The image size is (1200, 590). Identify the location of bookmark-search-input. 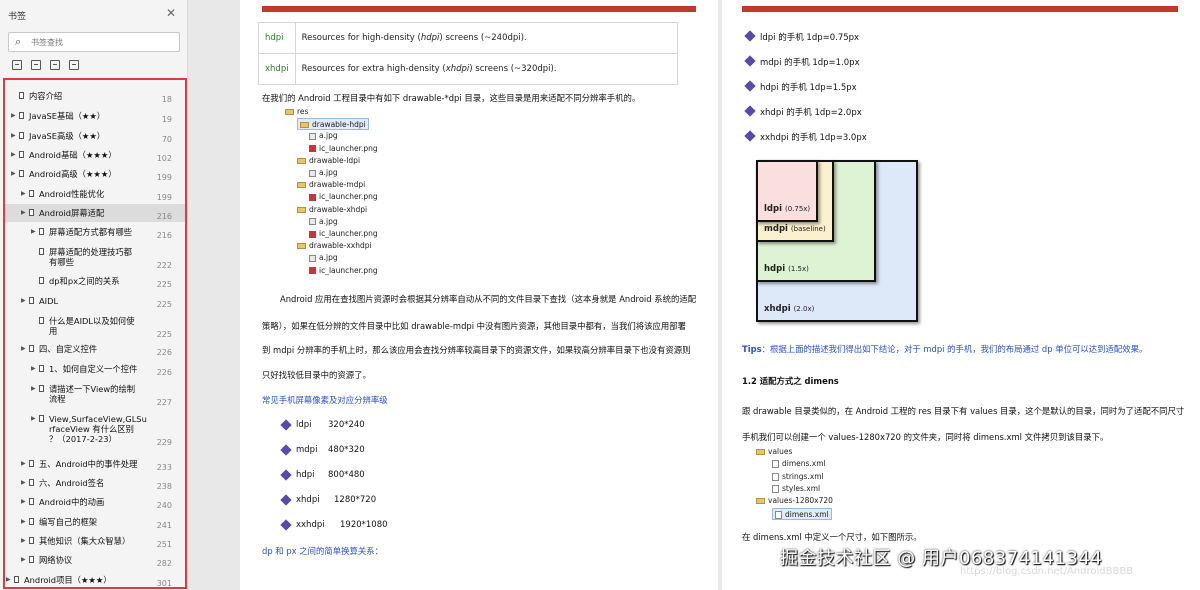
(101, 42).